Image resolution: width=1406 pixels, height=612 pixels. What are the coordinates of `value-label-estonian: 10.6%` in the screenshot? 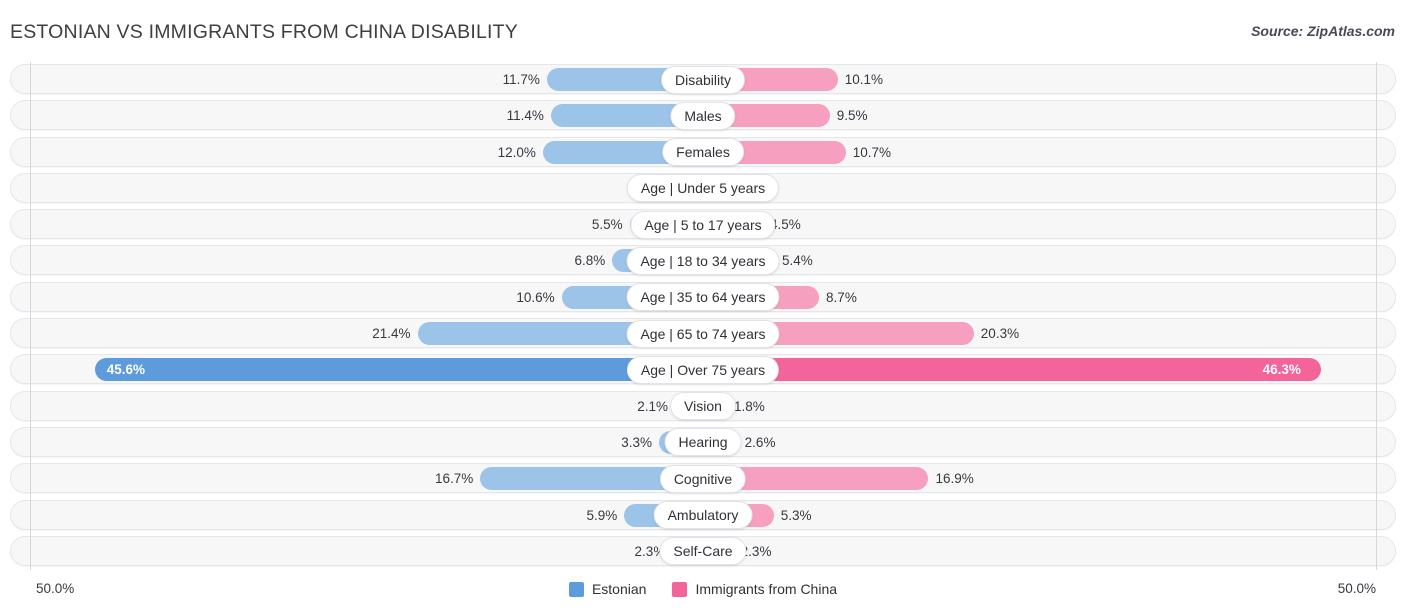 It's located at (535, 297).